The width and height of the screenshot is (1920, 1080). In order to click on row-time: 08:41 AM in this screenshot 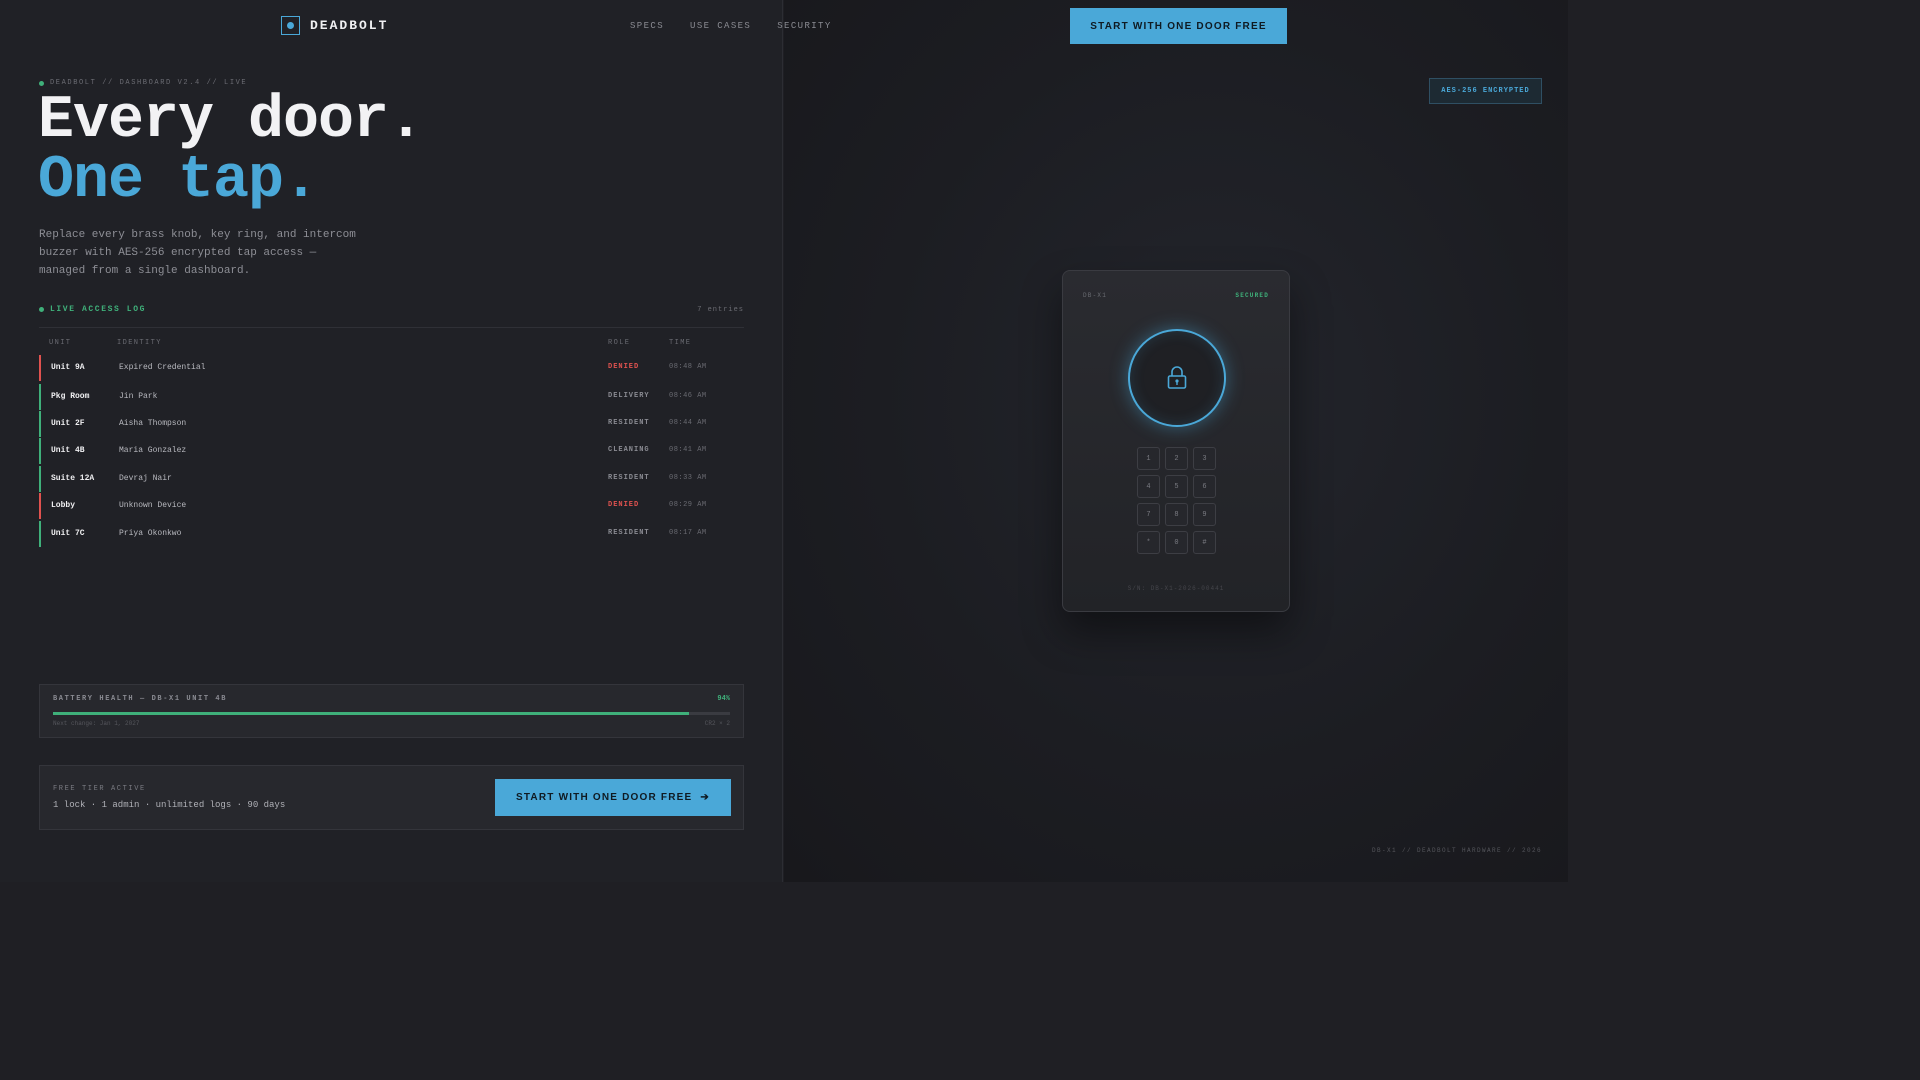, I will do `click(688, 450)`.